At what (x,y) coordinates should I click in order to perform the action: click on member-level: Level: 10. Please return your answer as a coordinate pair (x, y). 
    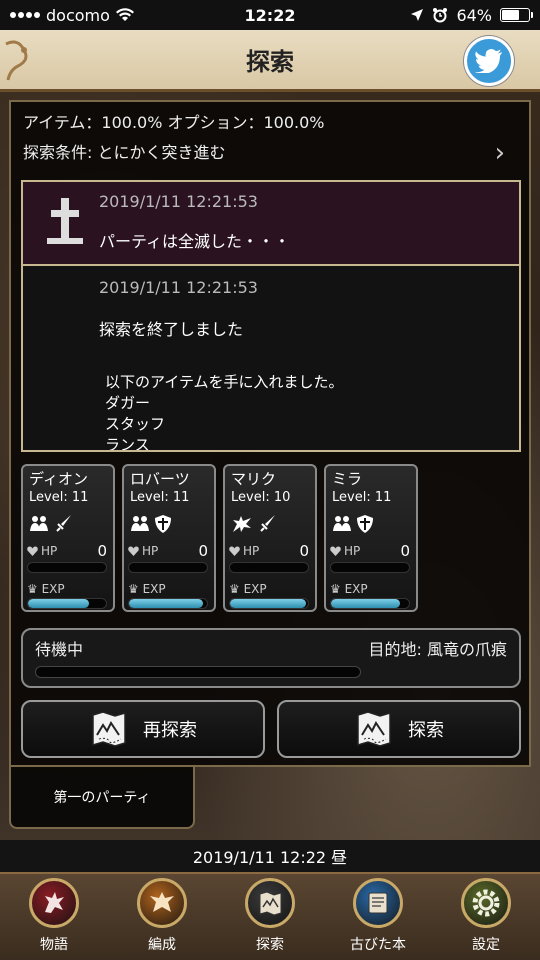
    Looking at the image, I should click on (261, 497).